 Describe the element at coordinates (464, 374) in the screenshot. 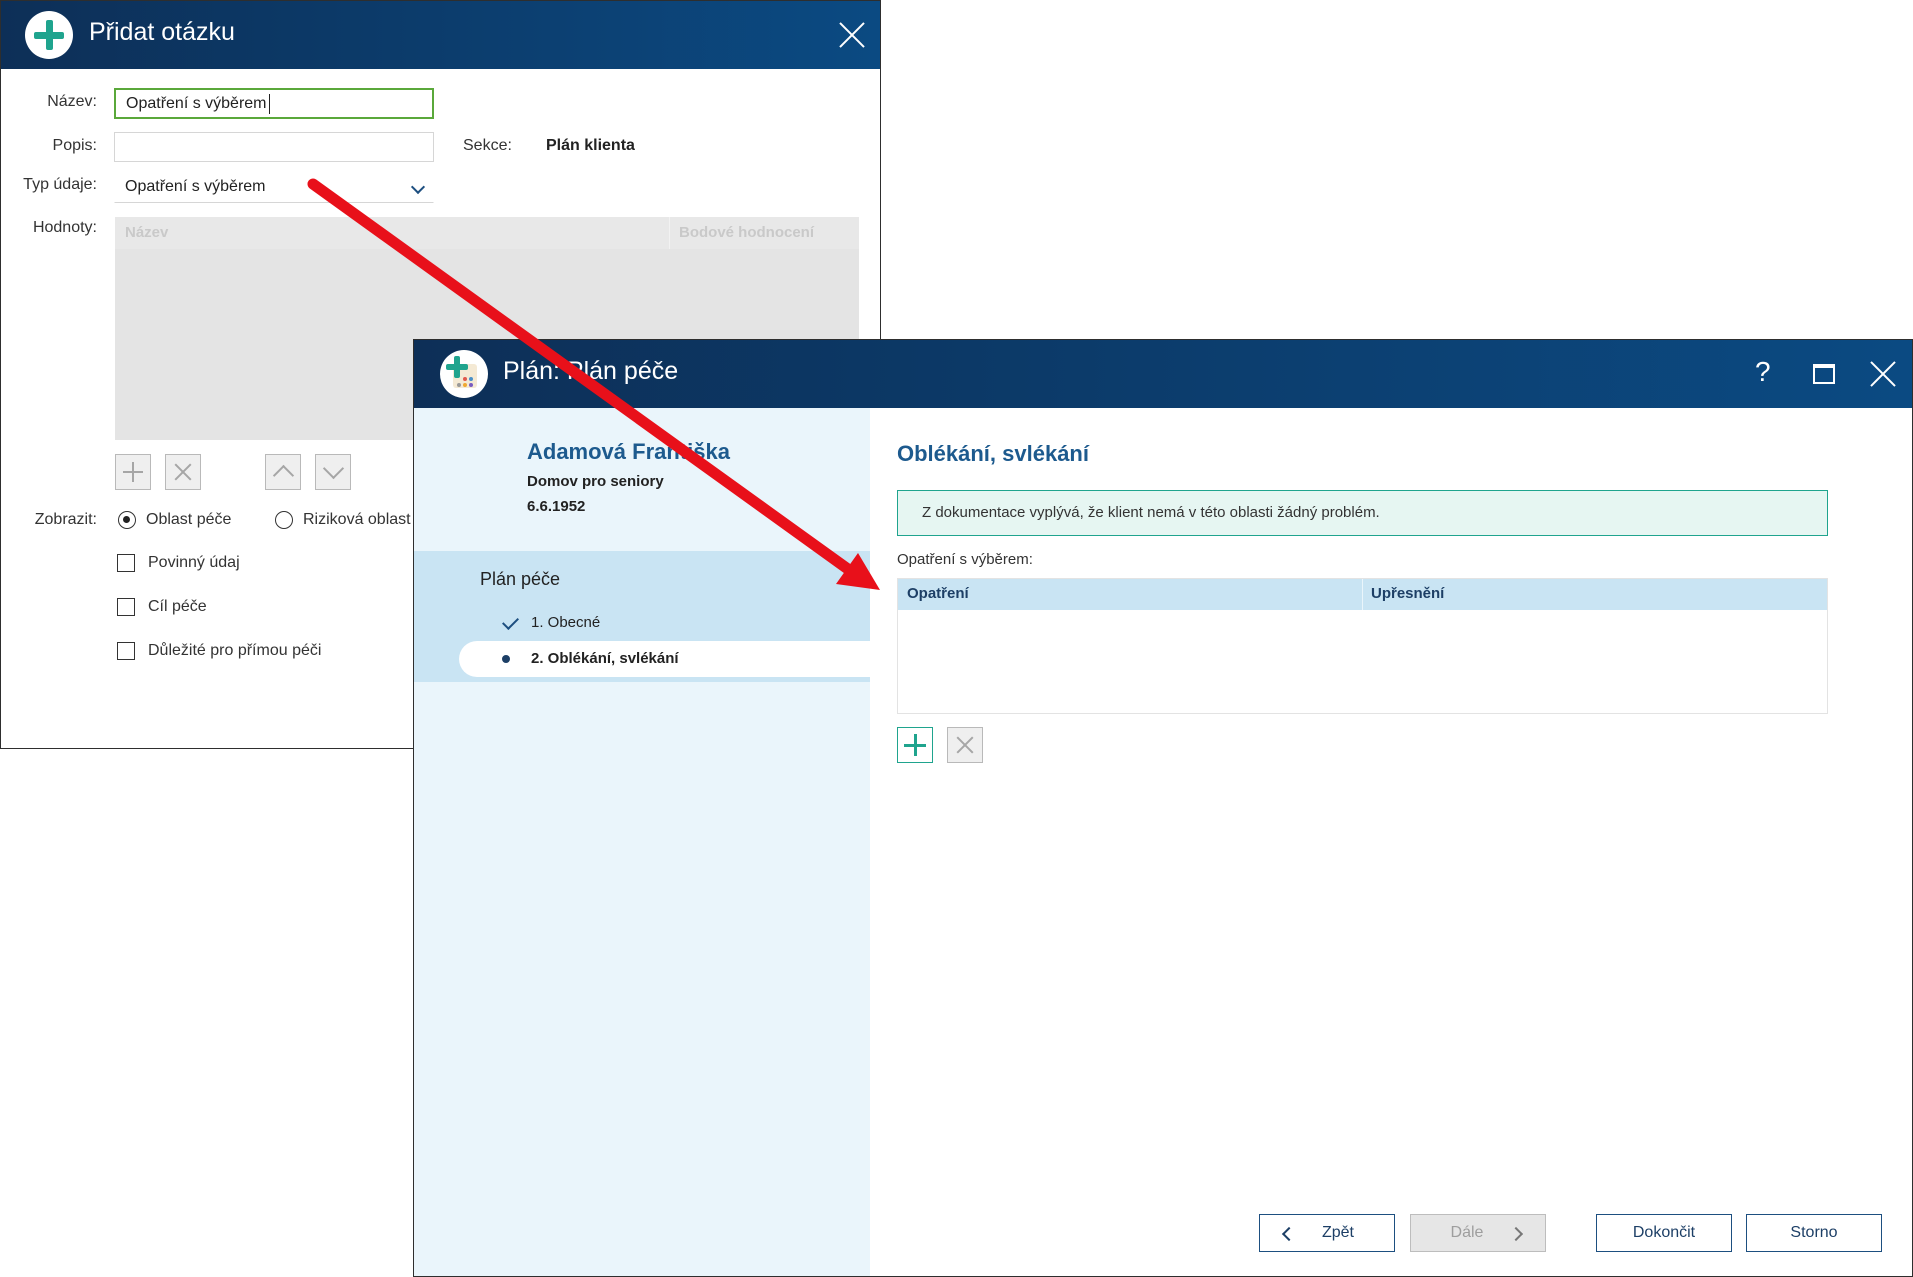

I see `care-plan-app-icon` at that location.